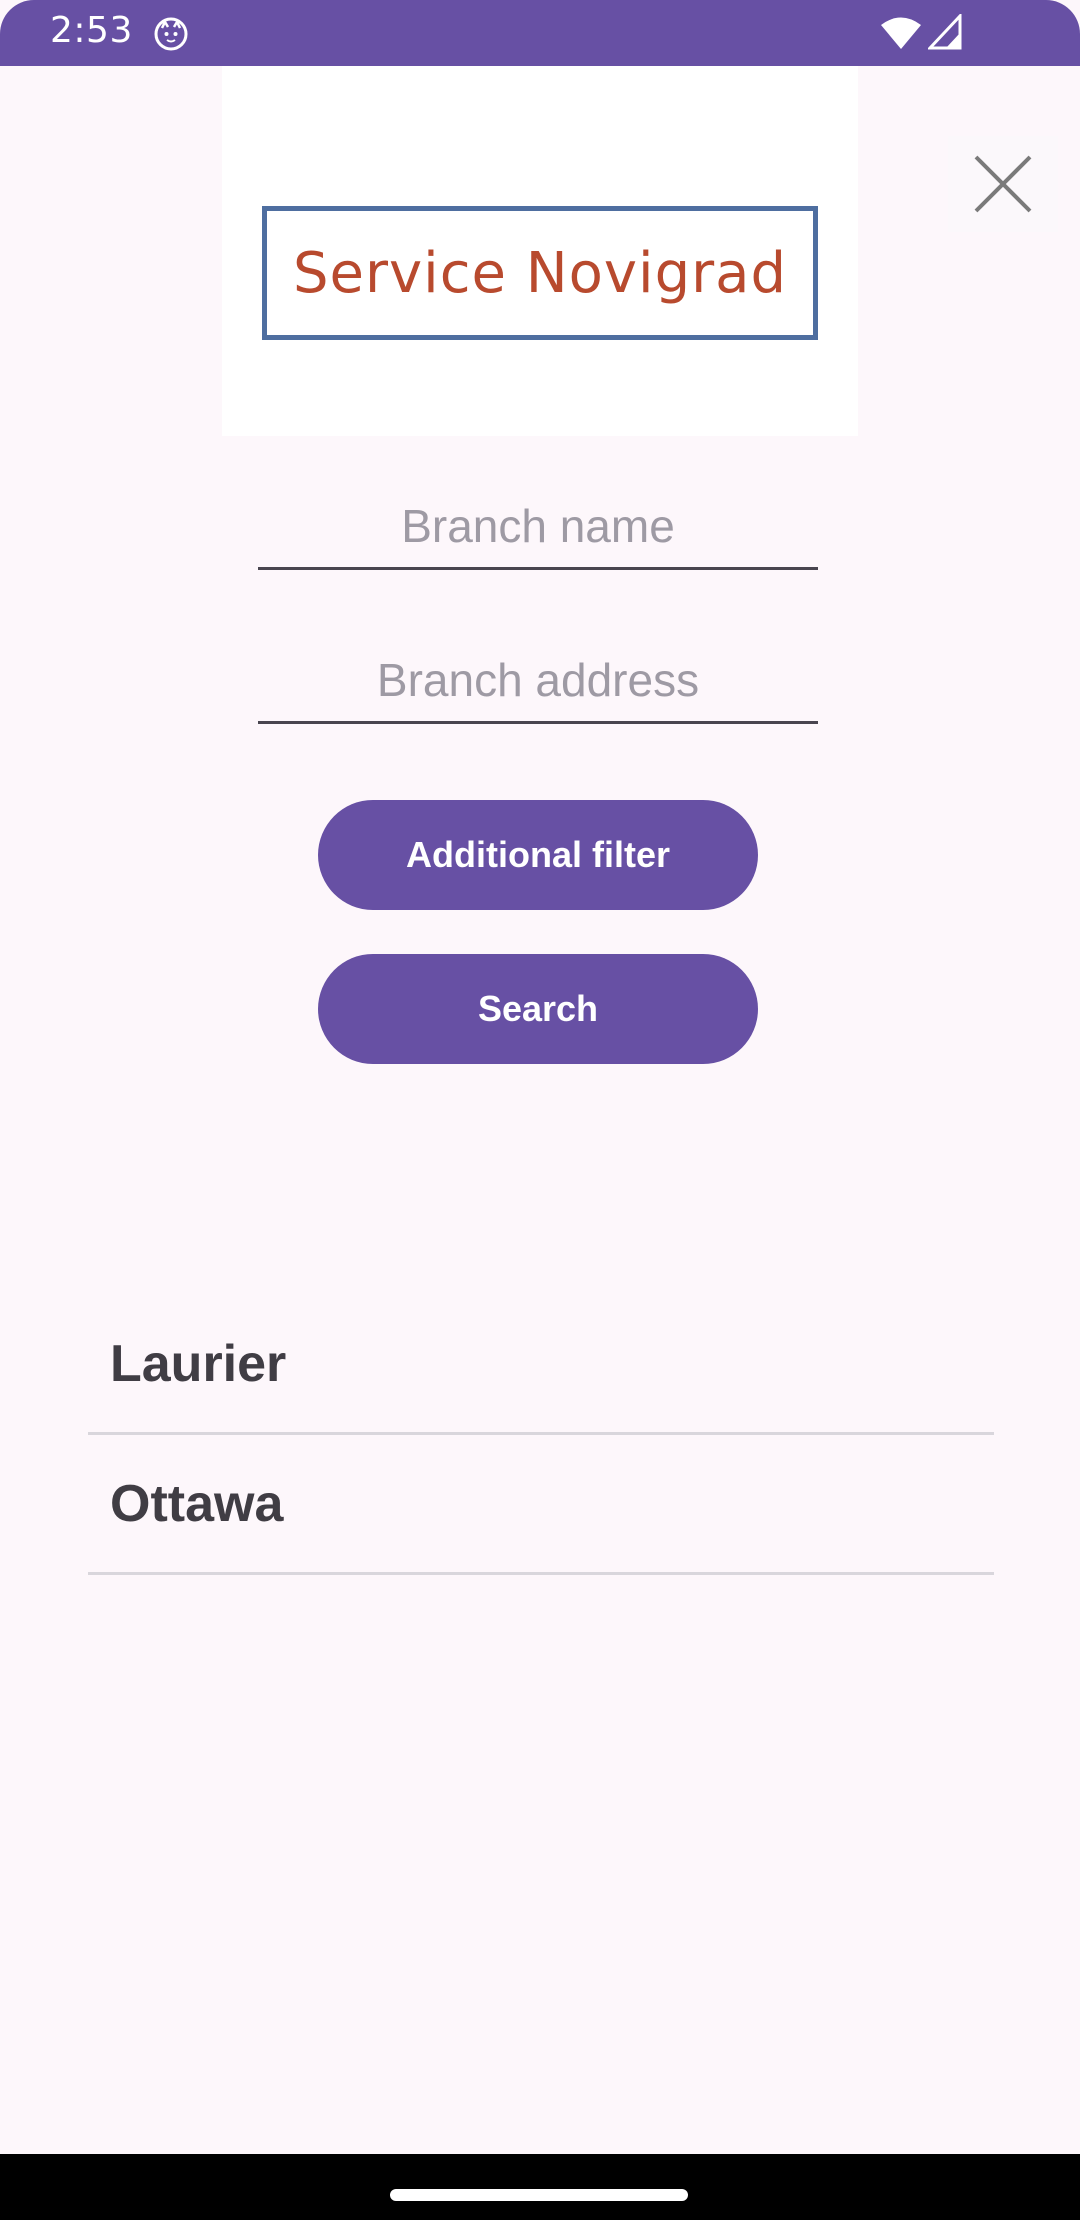  What do you see at coordinates (541, 1365) in the screenshot?
I see `list-item: Laurier` at bounding box center [541, 1365].